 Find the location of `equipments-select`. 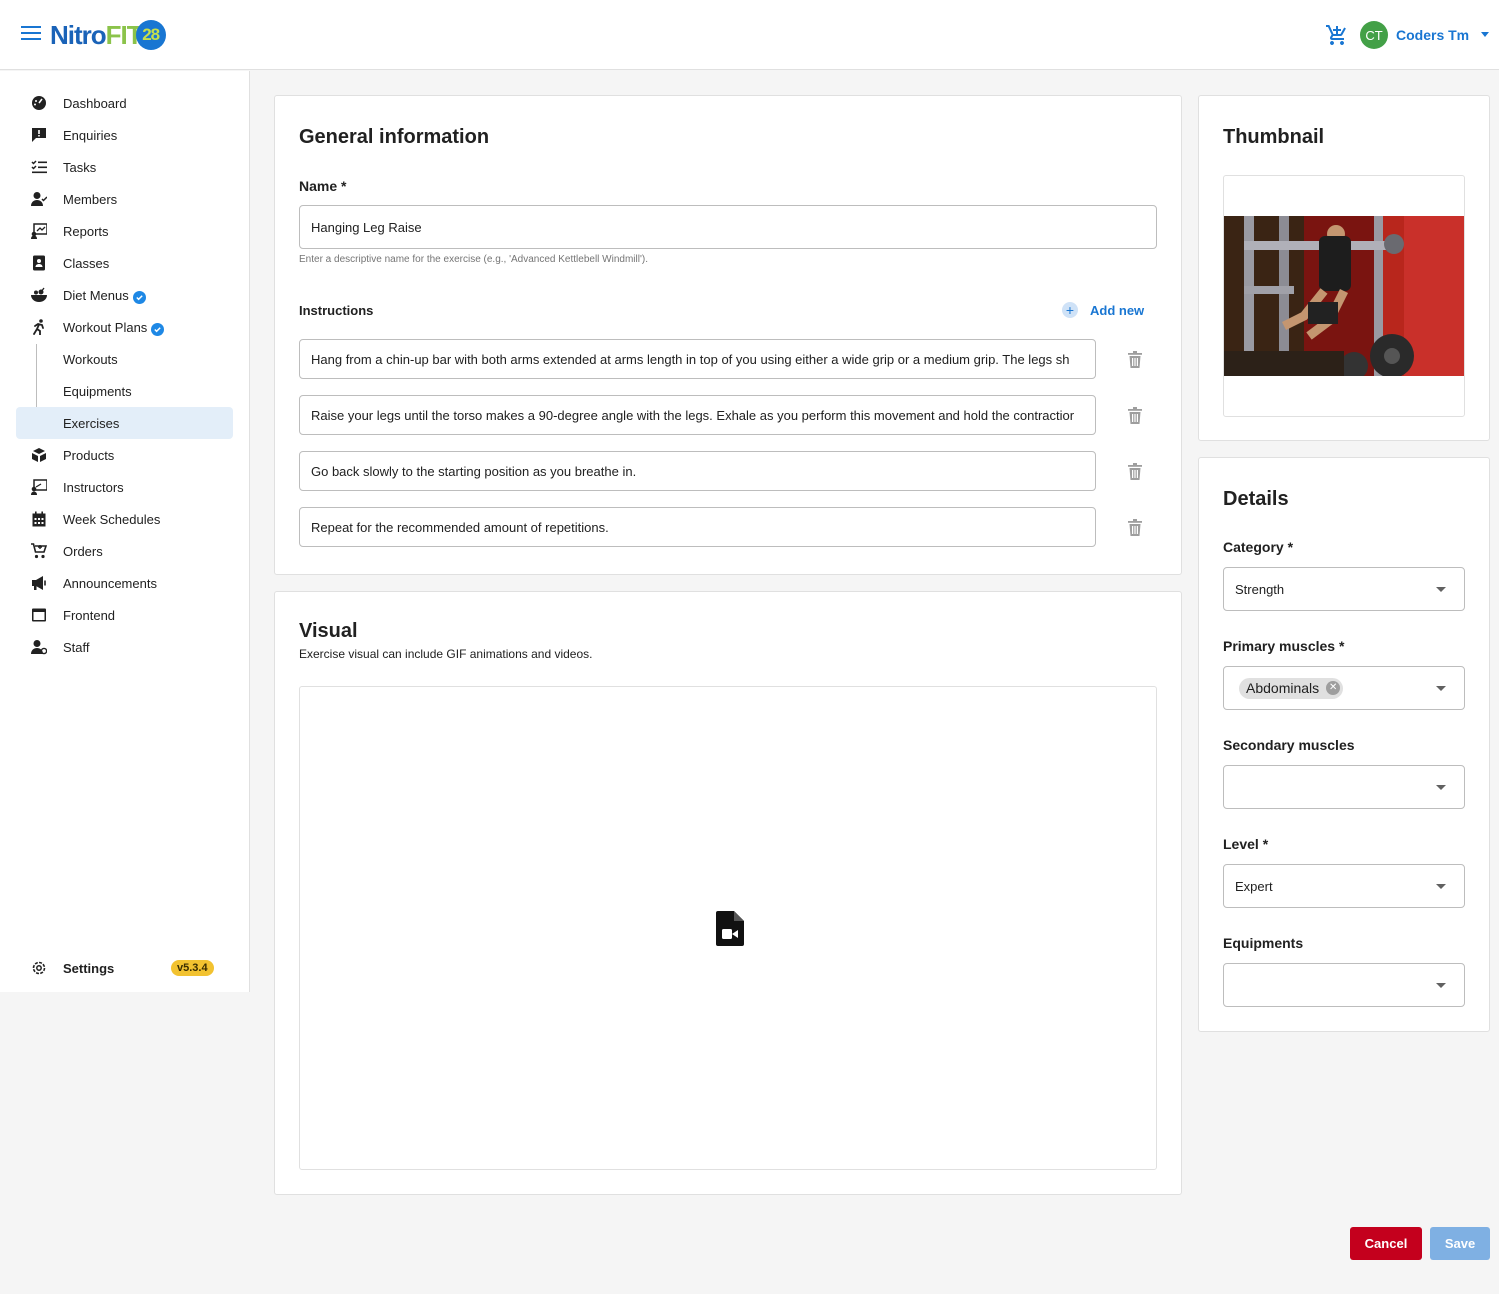

equipments-select is located at coordinates (1344, 985).